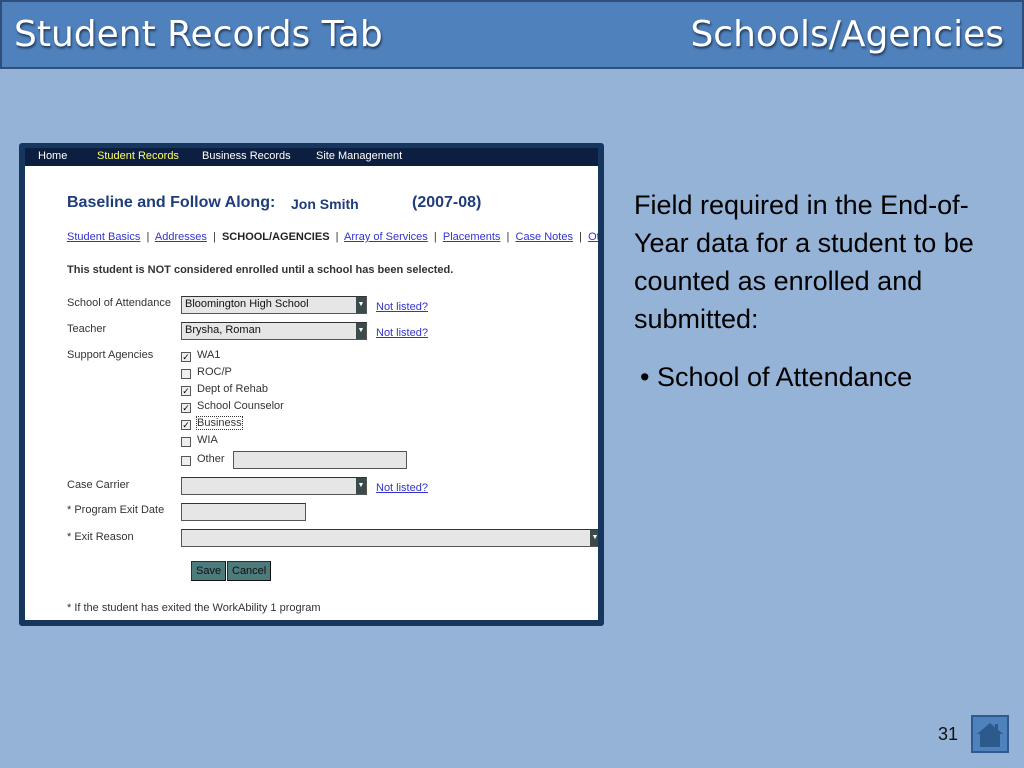 The height and width of the screenshot is (768, 1024). What do you see at coordinates (776, 377) in the screenshot?
I see `requirement-bullet: • School of Attendance` at bounding box center [776, 377].